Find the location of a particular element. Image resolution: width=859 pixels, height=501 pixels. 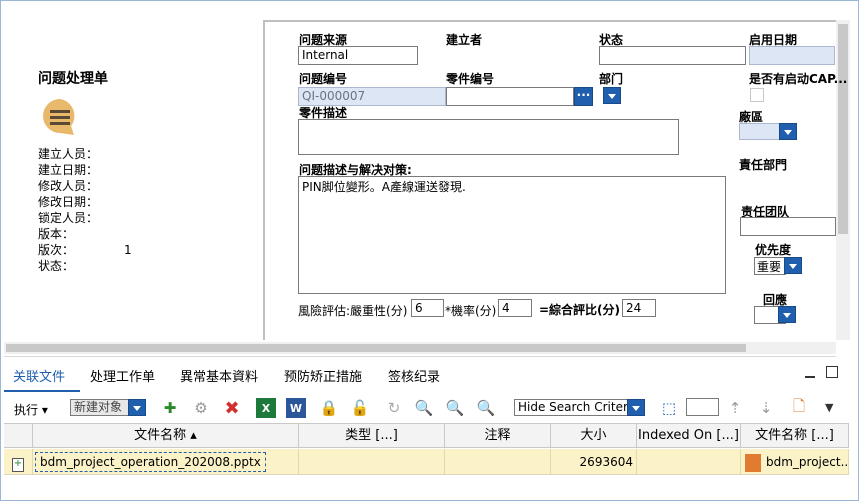

probability-label: *機率(分) is located at coordinates (471, 311).